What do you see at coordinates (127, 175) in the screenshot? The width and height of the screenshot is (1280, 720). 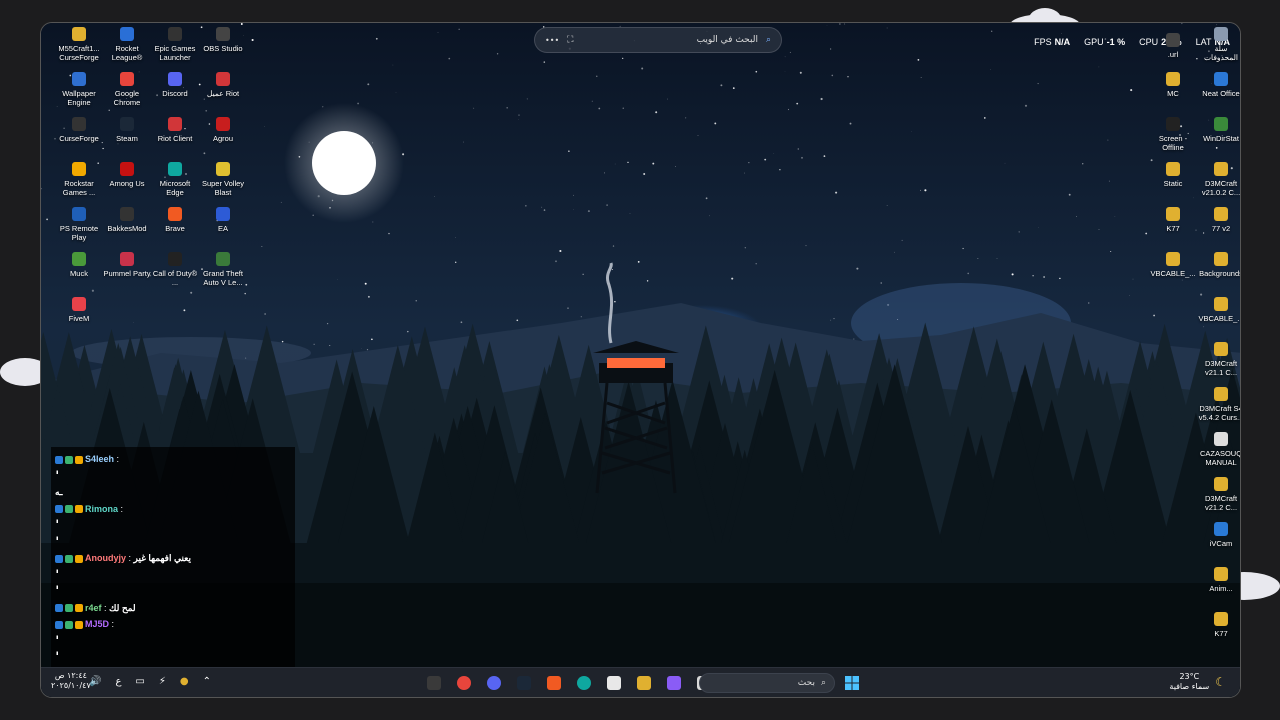 I see `desktop-icon: Among Us` at bounding box center [127, 175].